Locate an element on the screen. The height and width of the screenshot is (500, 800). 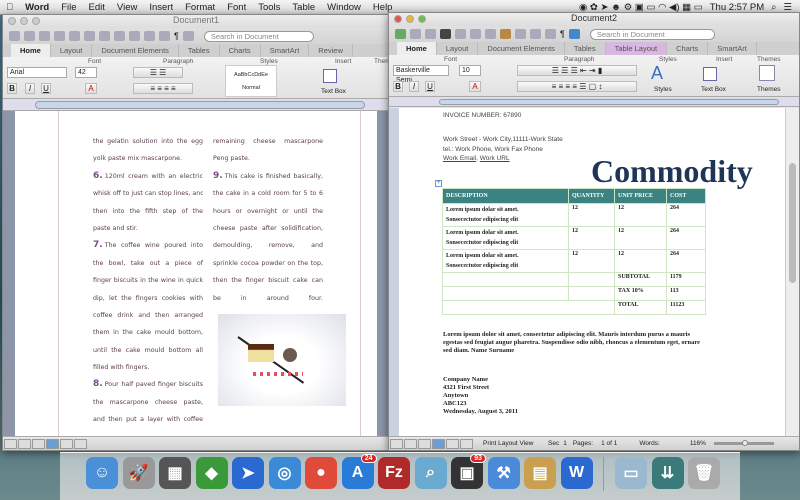
bullets-button: ☰ ☰ is located at coordinates (158, 72).